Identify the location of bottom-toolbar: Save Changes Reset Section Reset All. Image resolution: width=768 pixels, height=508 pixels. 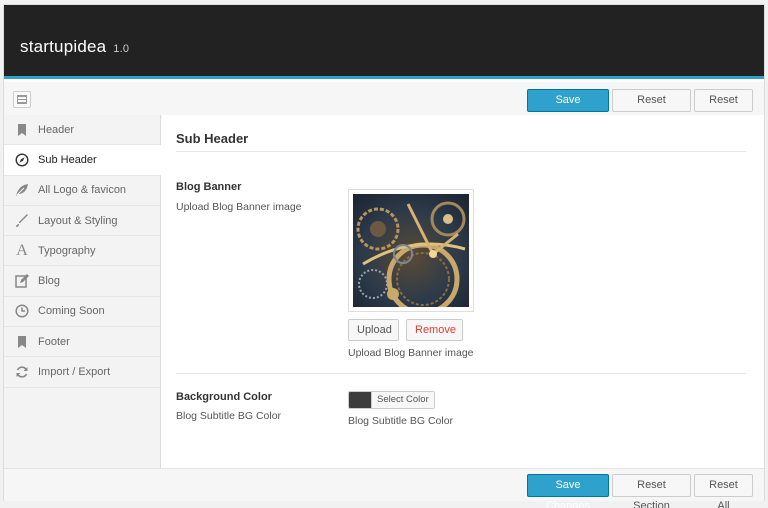
(384, 488).